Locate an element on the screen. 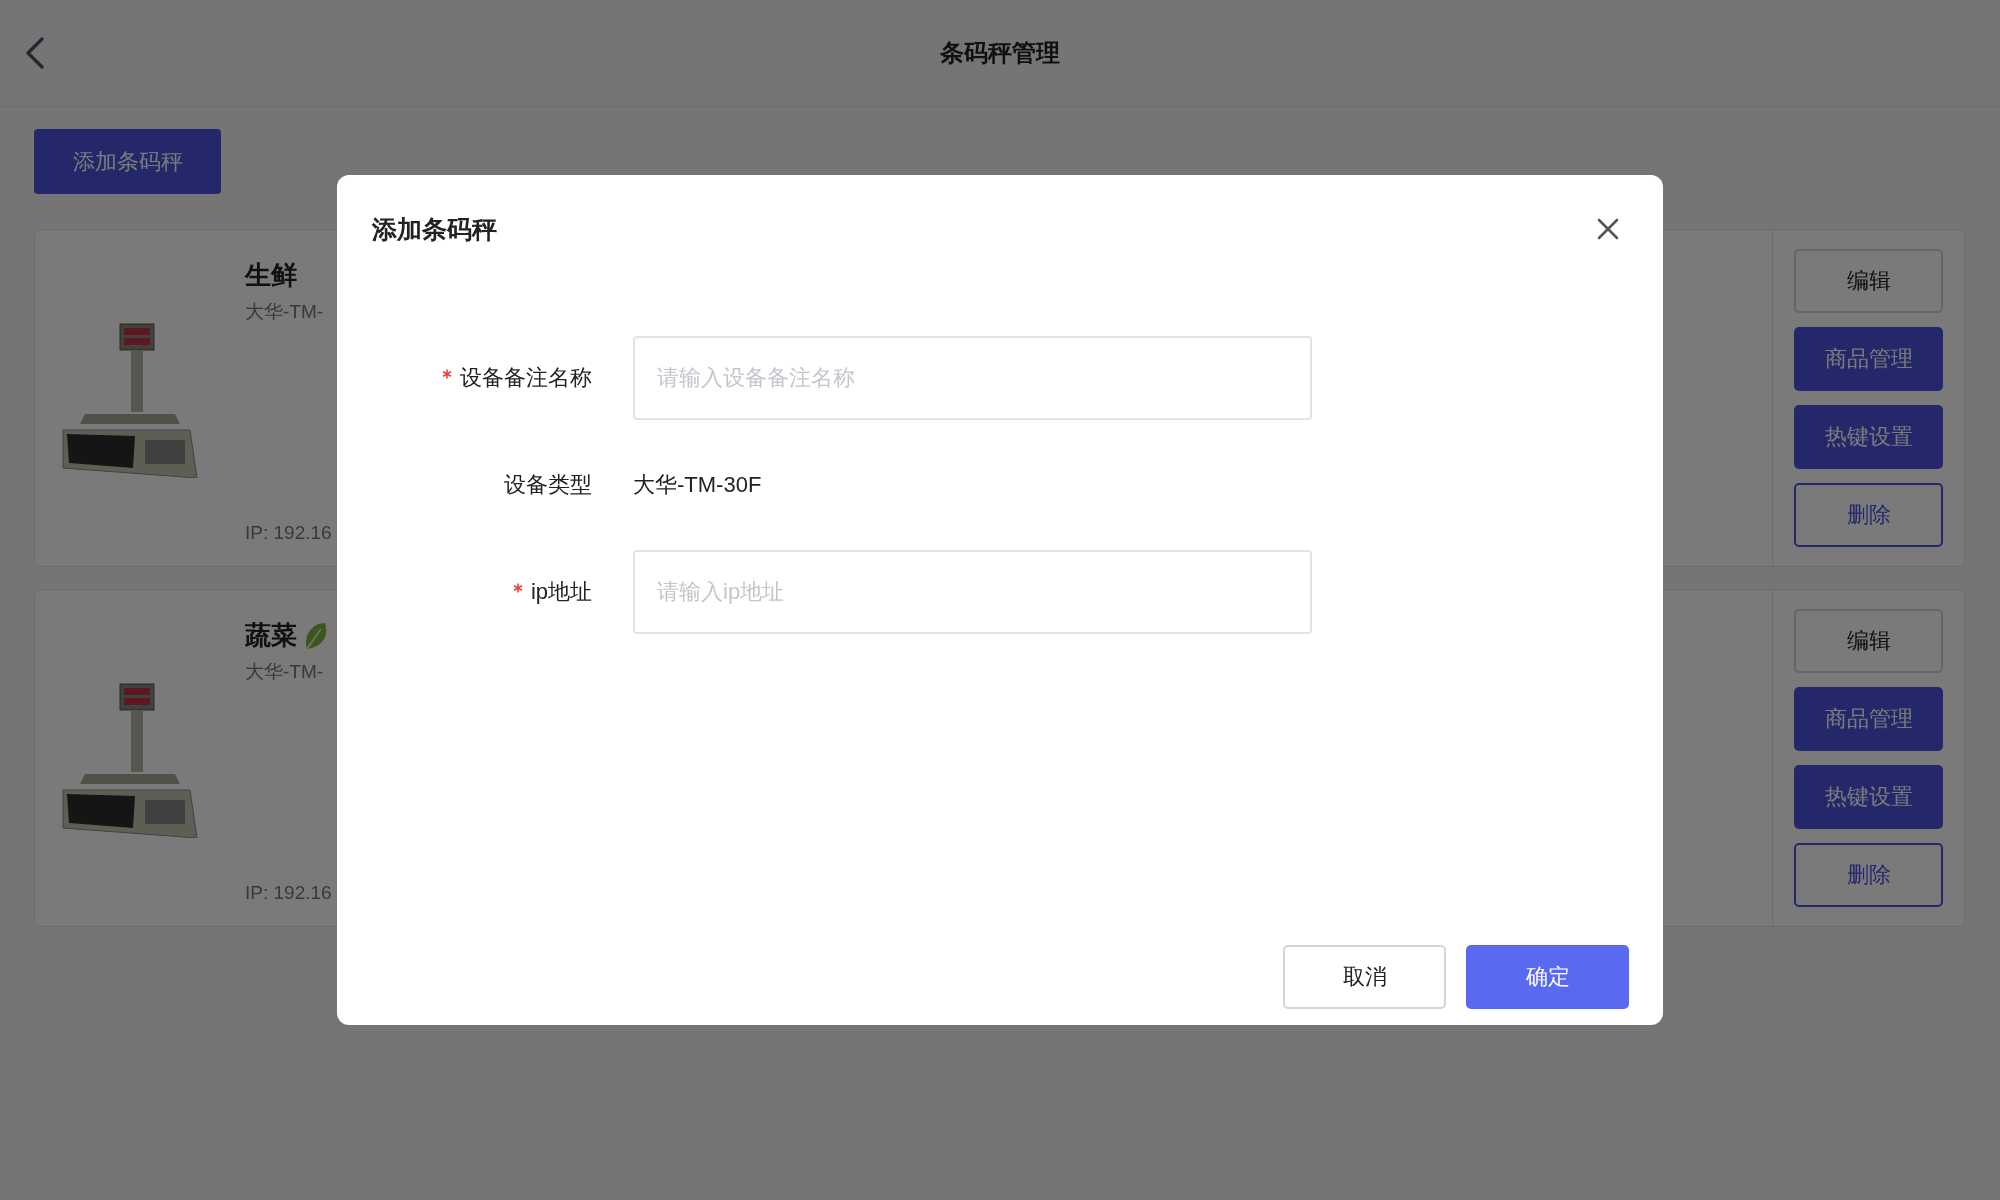  back-button is located at coordinates (35, 53).